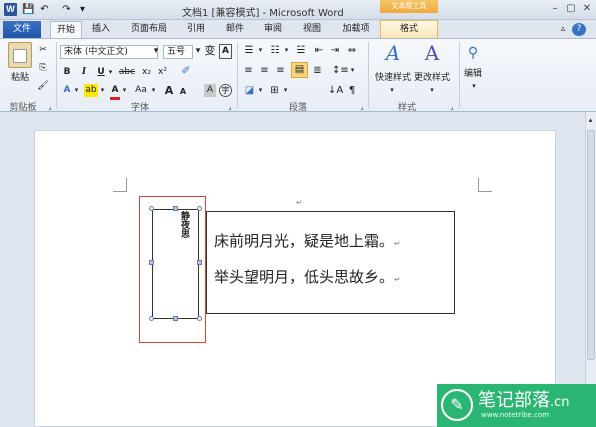  Describe the element at coordinates (43, 68) in the screenshot. I see `copy-icon: ⎘` at that location.